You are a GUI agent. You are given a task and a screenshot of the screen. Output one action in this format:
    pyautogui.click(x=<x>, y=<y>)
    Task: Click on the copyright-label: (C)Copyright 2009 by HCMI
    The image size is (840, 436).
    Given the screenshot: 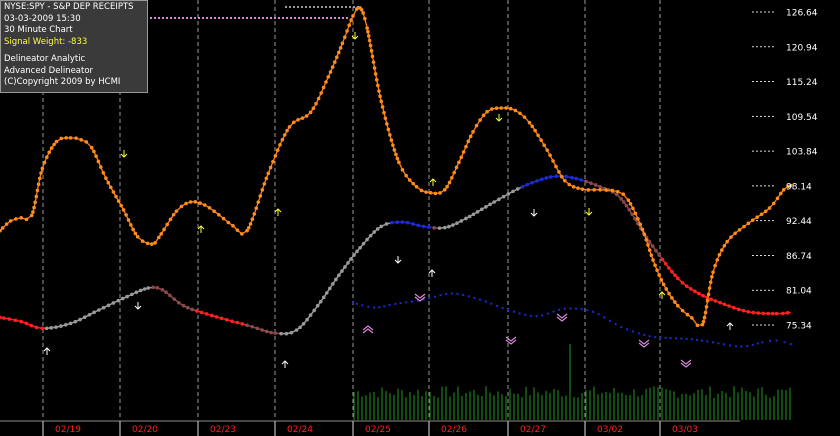 What is the action you would take?
    pyautogui.click(x=62, y=82)
    